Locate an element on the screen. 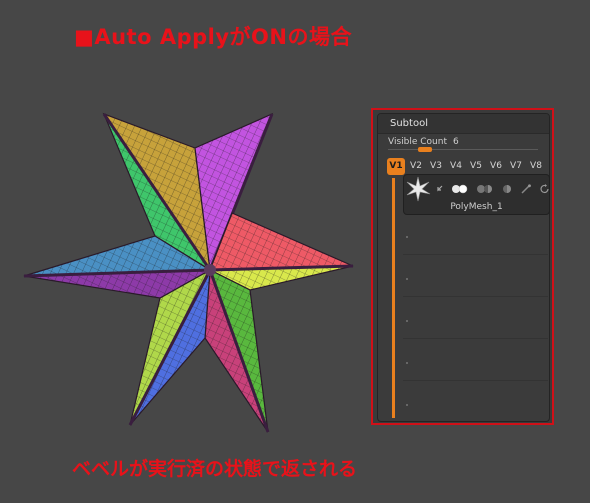 The image size is (590, 503). version-tabs: V1 V2 V3 V4 V5 V6 V7 V8 is located at coordinates (466, 166).